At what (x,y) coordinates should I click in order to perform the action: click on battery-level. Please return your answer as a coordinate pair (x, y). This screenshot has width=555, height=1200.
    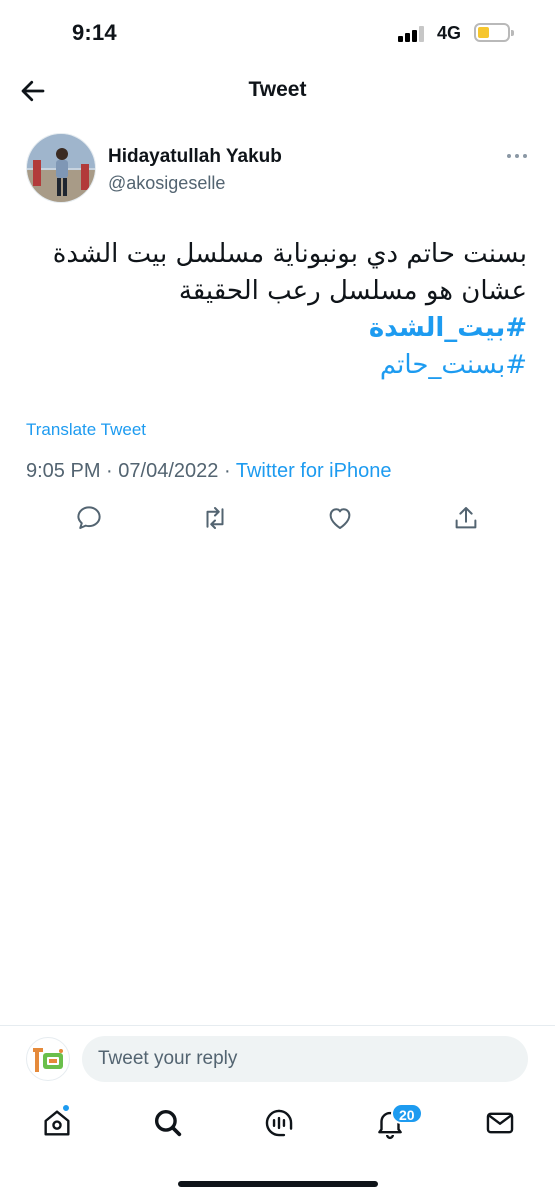
    Looking at the image, I should click on (483, 32).